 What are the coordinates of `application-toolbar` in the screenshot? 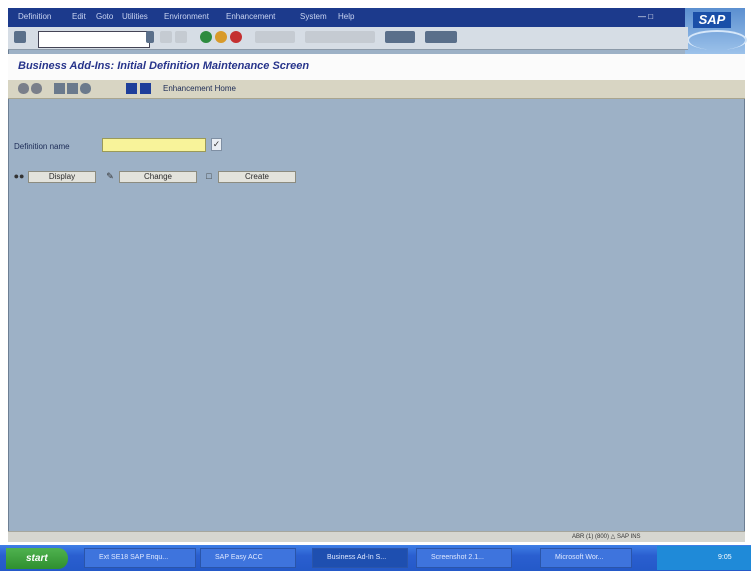 It's located at (376, 89).